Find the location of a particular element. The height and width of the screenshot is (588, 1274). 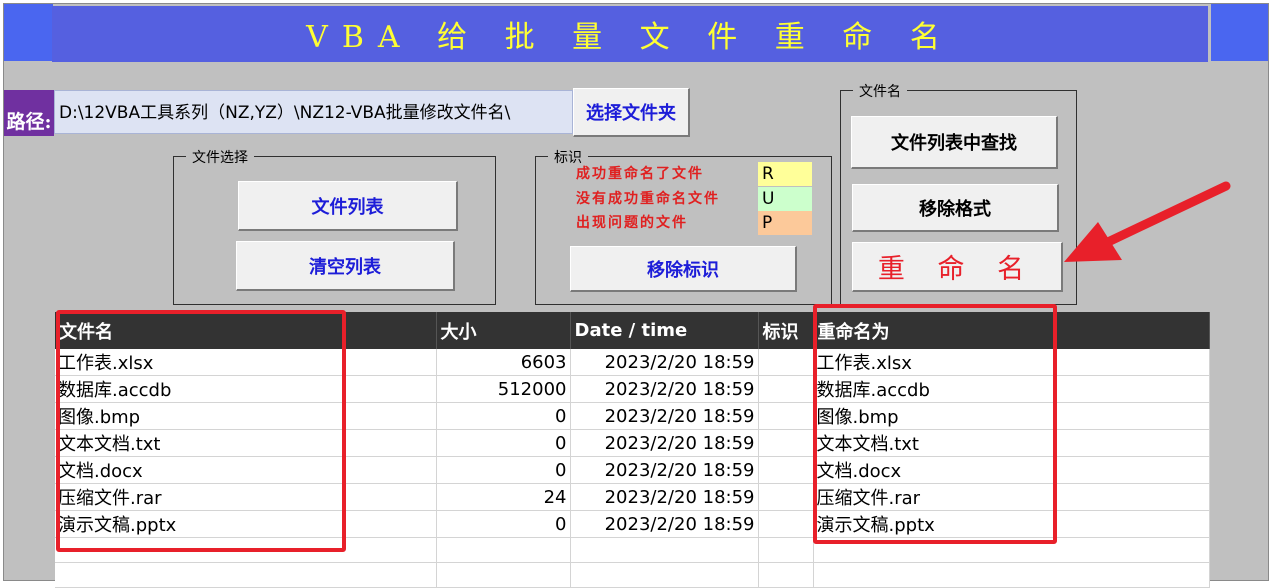

title-bar-right-edge is located at coordinates (1239, 32).